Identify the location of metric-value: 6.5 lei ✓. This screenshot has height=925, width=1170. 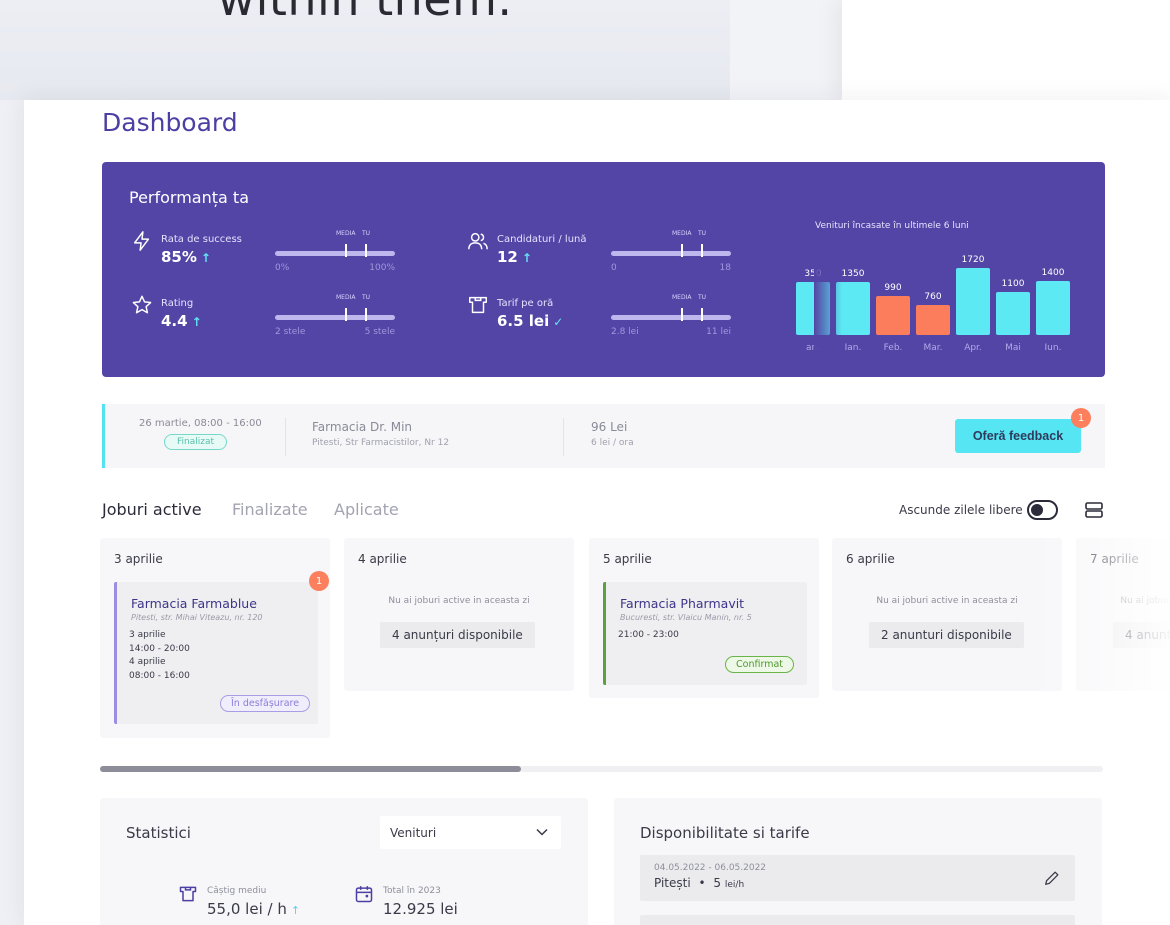
(530, 321).